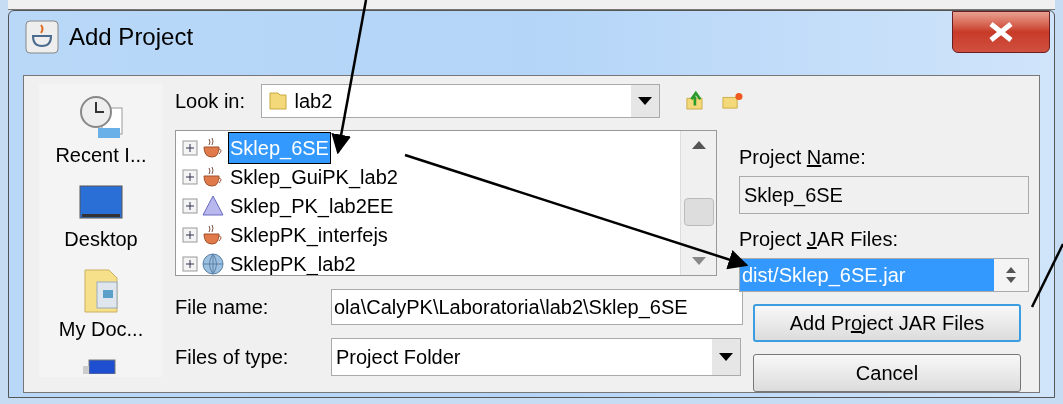 The image size is (1063, 404). Describe the element at coordinates (309, 234) in the screenshot. I see `tree-item: SklepPK_interfejs` at that location.